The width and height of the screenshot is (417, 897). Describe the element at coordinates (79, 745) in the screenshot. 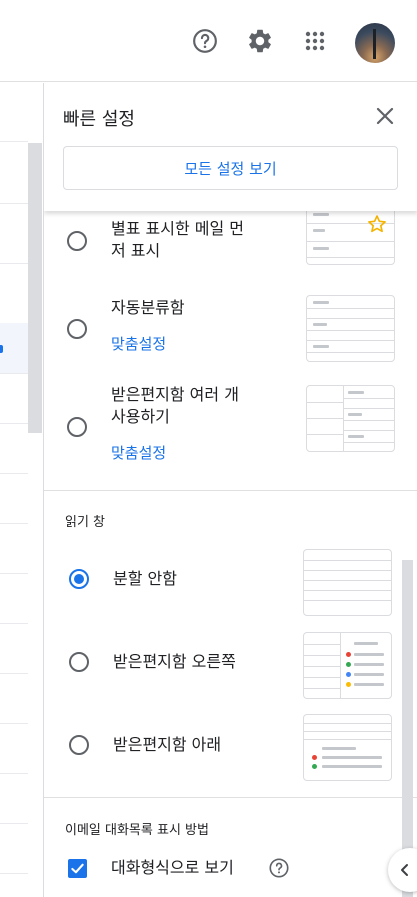

I see `radio-below-inbox` at that location.